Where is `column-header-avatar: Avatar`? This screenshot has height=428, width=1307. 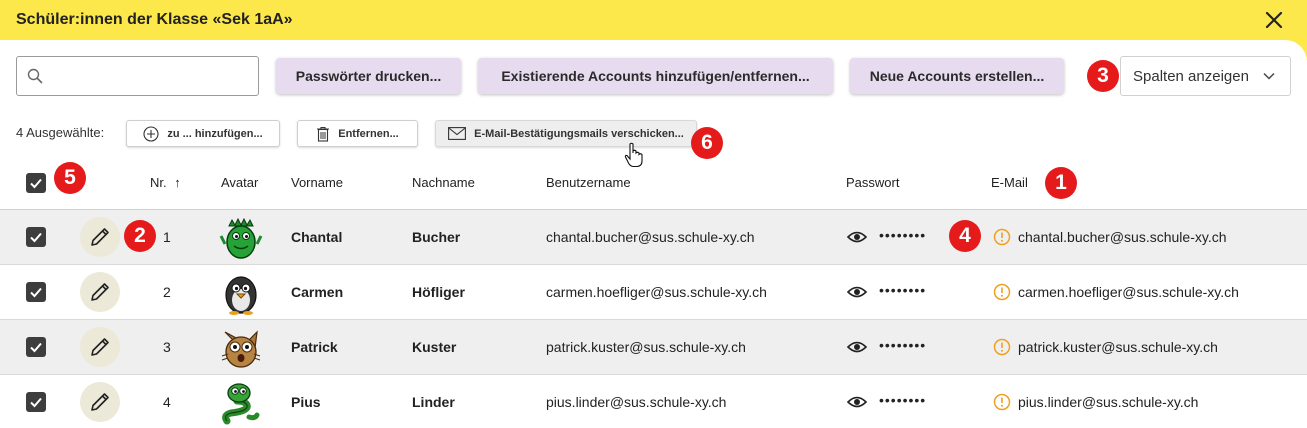 column-header-avatar: Avatar is located at coordinates (240, 182).